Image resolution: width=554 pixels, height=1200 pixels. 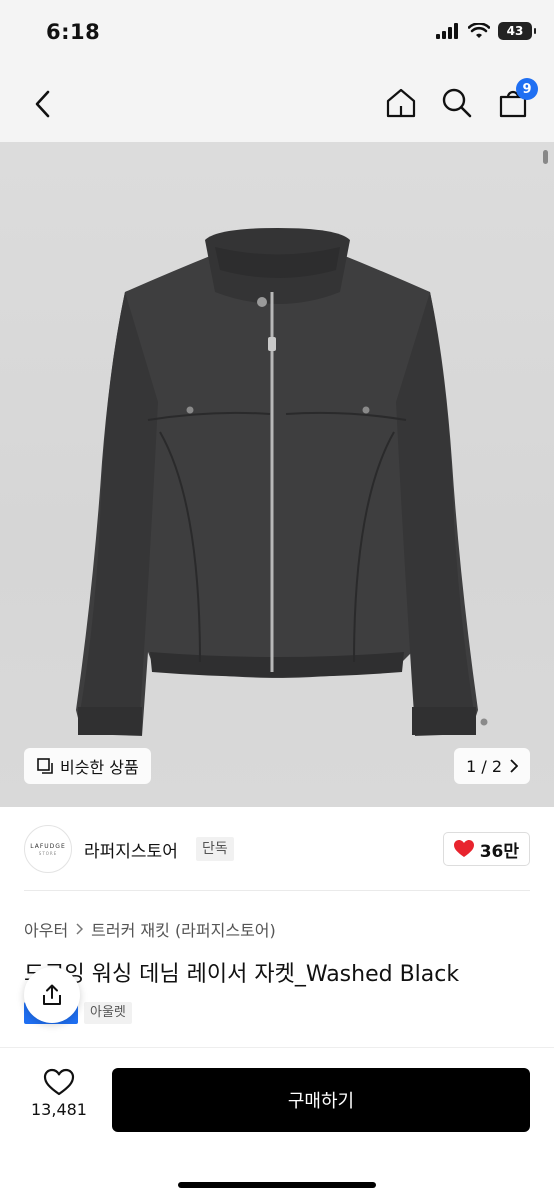 I want to click on heart-filled-icon, so click(x=463, y=848).